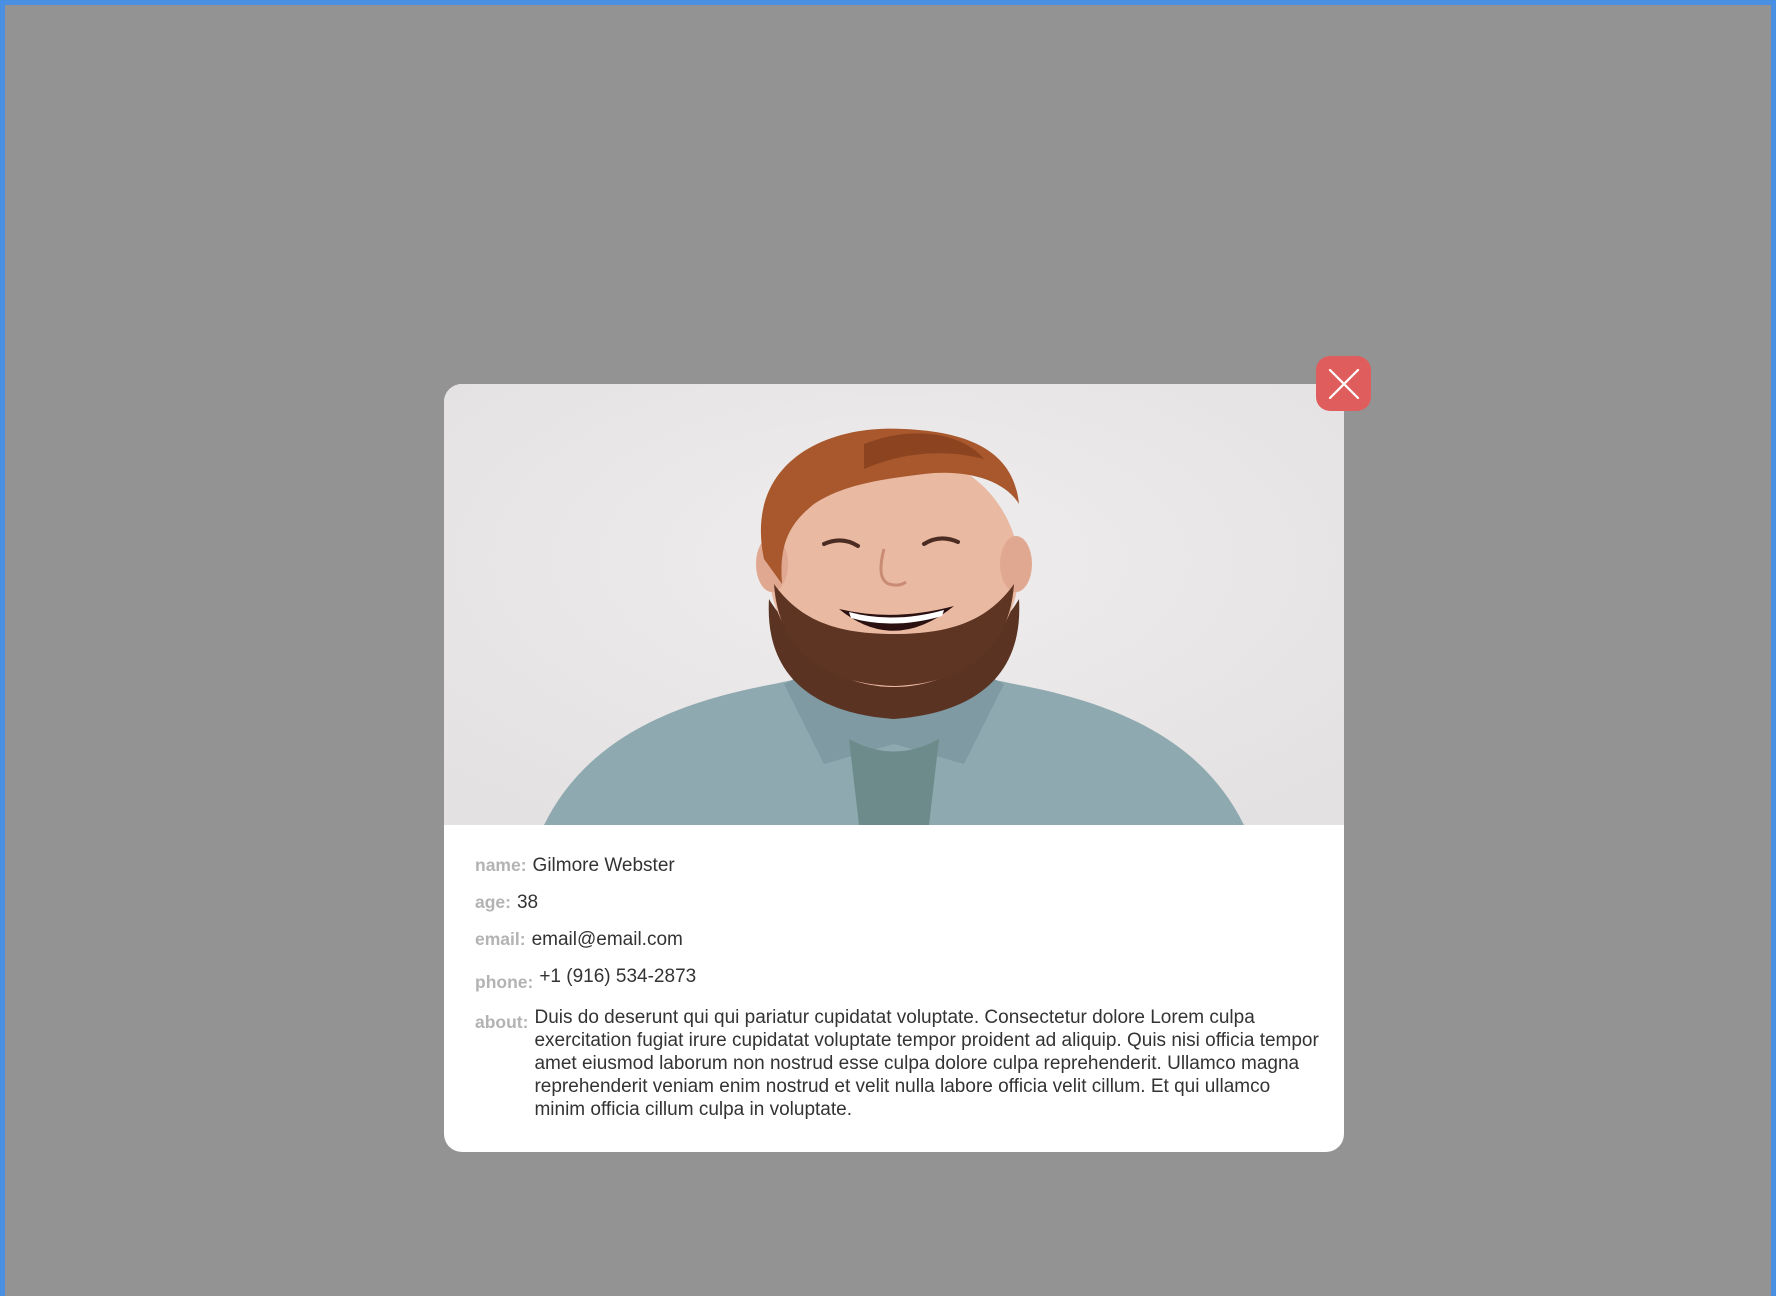 This screenshot has width=1776, height=1296. I want to click on close-icon, so click(1343, 383).